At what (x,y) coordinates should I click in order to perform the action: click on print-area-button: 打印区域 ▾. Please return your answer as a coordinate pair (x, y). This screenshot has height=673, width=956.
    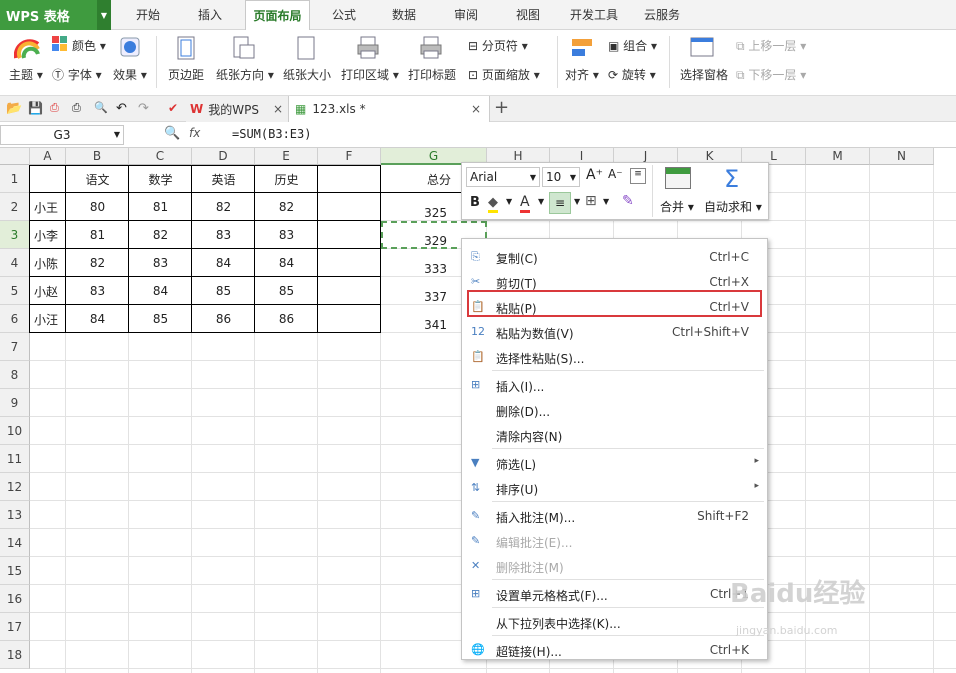
    Looking at the image, I should click on (370, 74).